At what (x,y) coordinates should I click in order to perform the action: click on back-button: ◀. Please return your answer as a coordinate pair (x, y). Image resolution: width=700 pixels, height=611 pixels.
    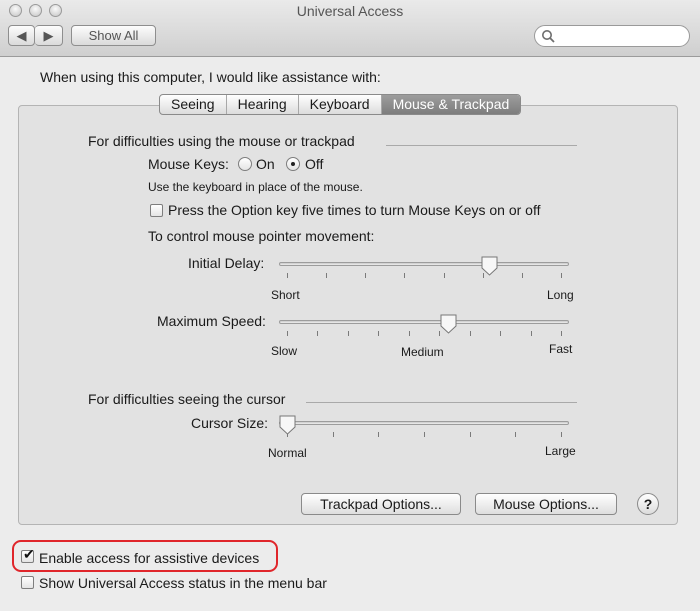
    Looking at the image, I should click on (21, 35).